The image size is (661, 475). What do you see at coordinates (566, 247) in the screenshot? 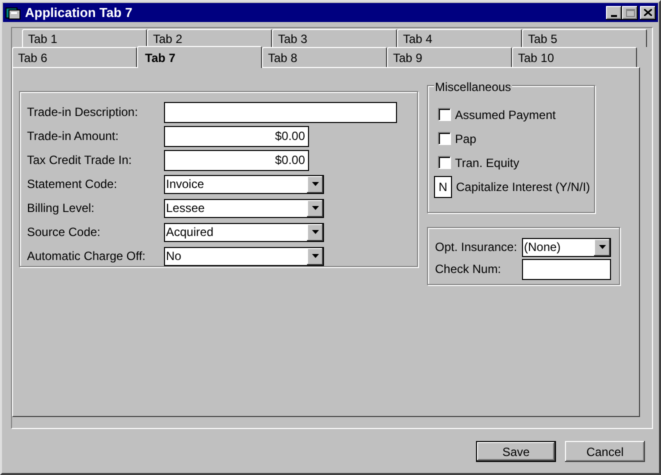
I see `dropdown: (None)` at bounding box center [566, 247].